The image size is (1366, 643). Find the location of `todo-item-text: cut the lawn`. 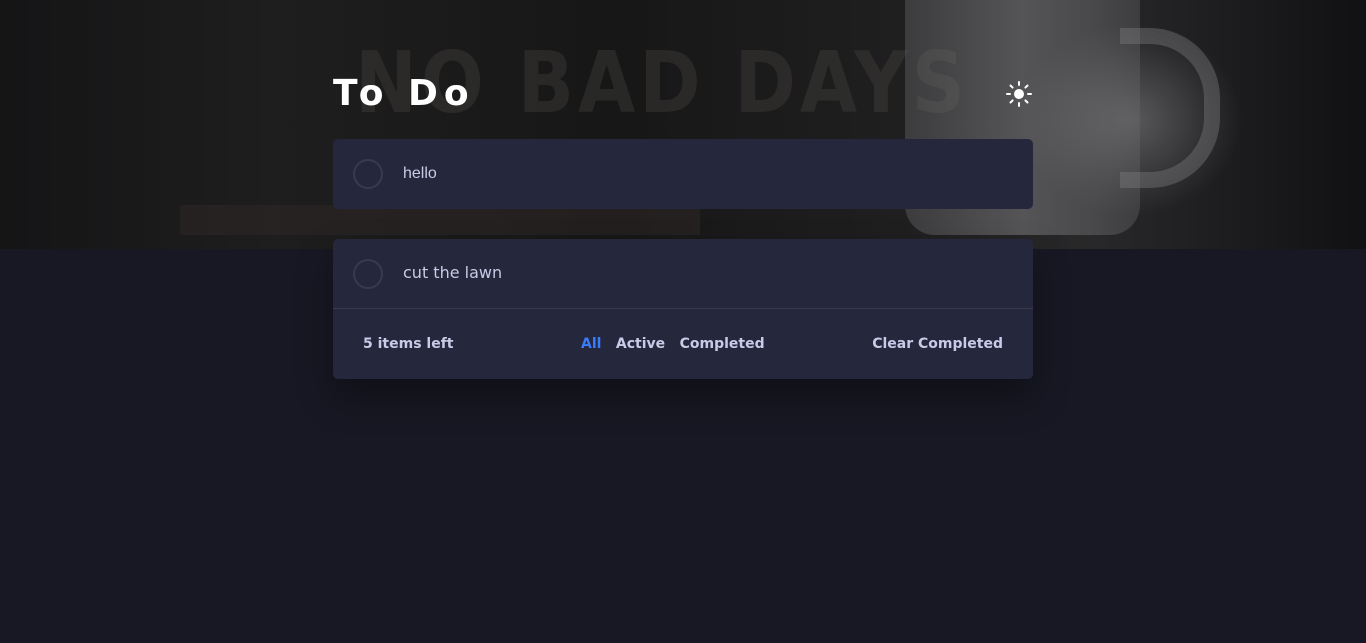

todo-item-text: cut the lawn is located at coordinates (453, 272).